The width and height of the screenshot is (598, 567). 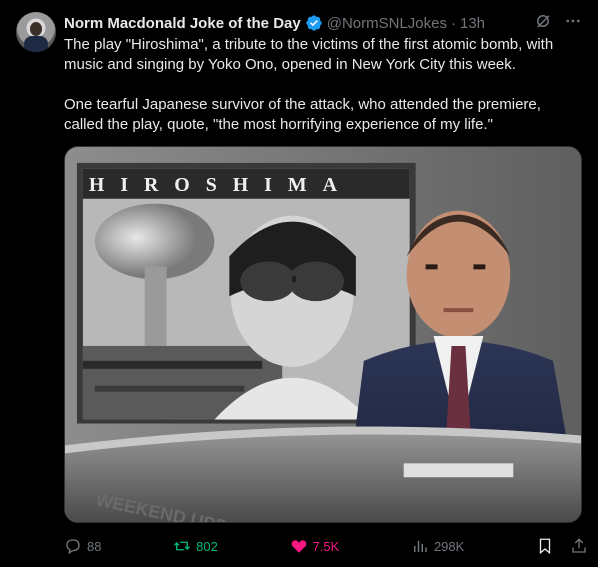 I want to click on views-button: 298K, so click(x=437, y=546).